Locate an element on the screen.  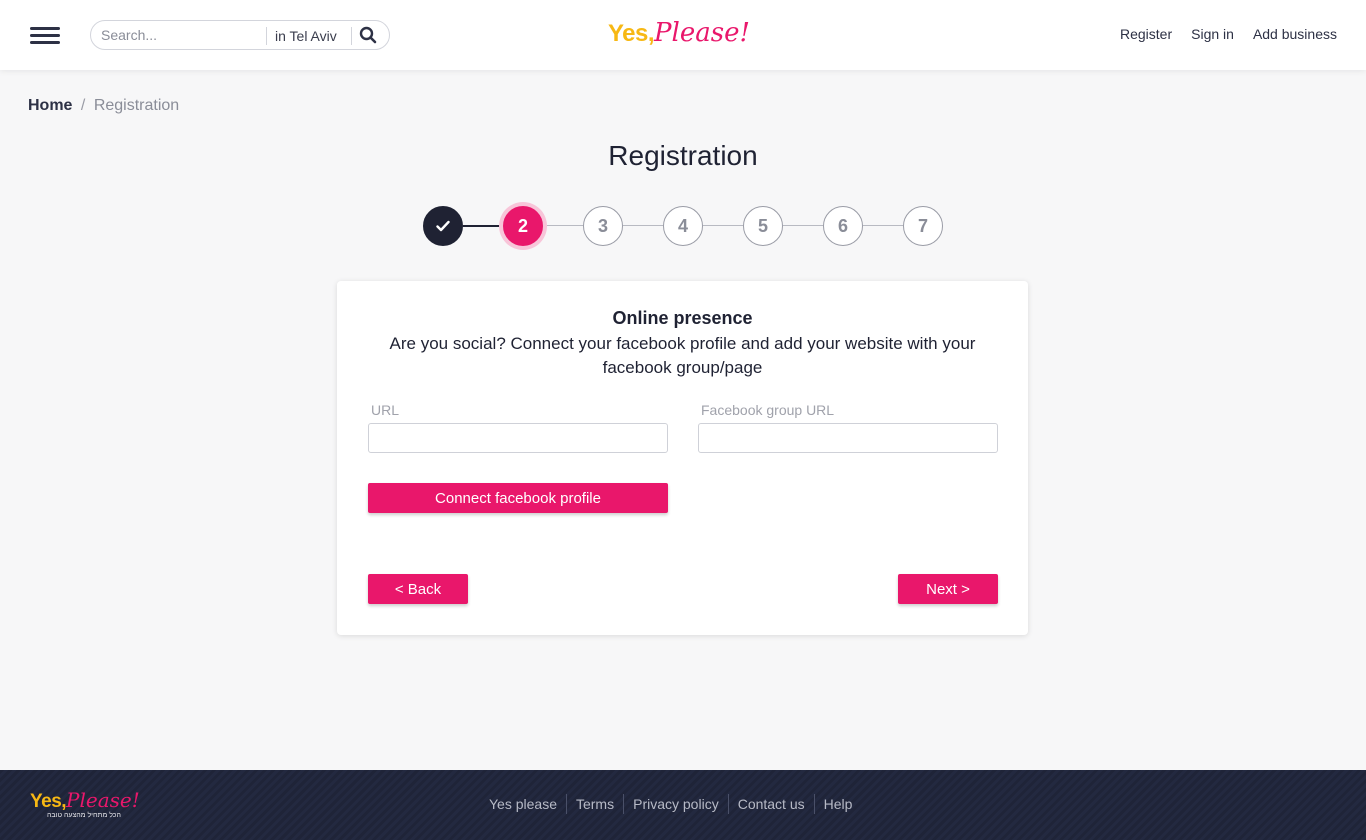
footer-logo: Yes,Please! is located at coordinates (85, 800).